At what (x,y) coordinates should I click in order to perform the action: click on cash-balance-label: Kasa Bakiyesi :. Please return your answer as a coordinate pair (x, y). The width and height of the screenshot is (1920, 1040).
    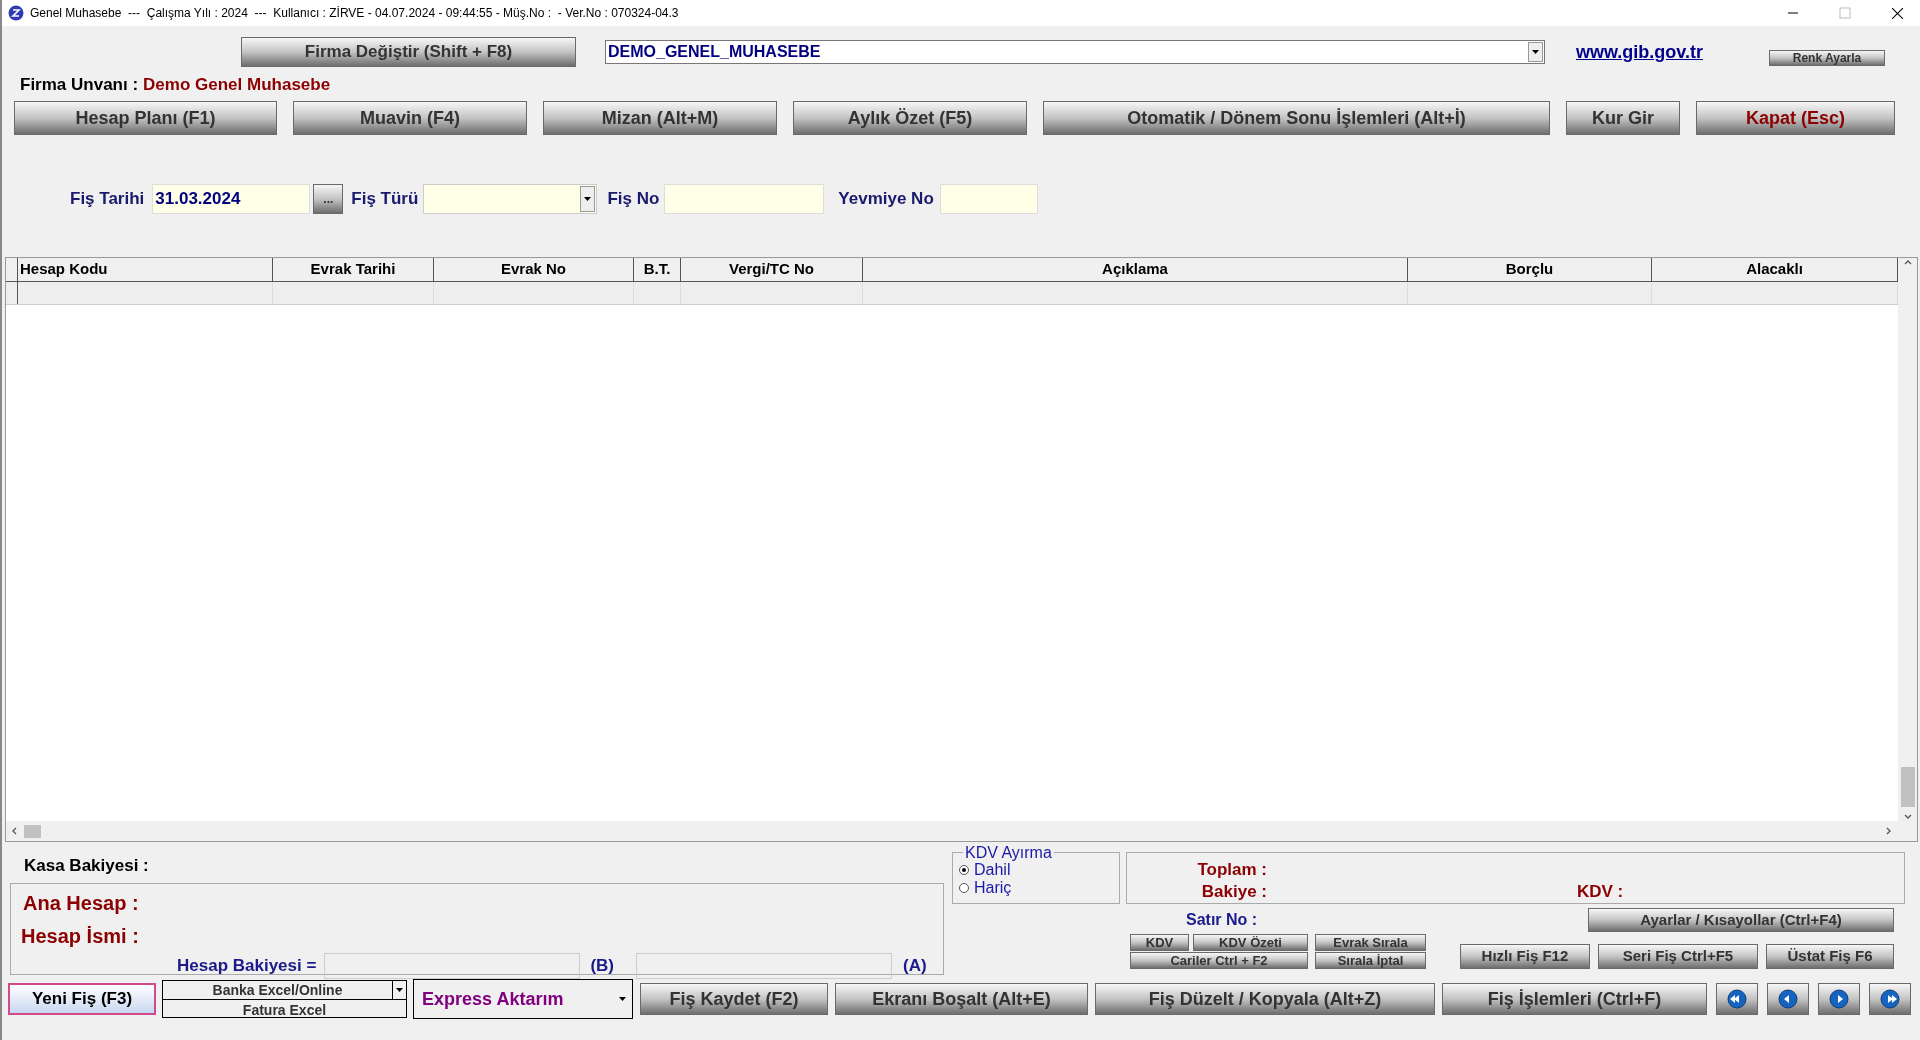
    Looking at the image, I should click on (87, 866).